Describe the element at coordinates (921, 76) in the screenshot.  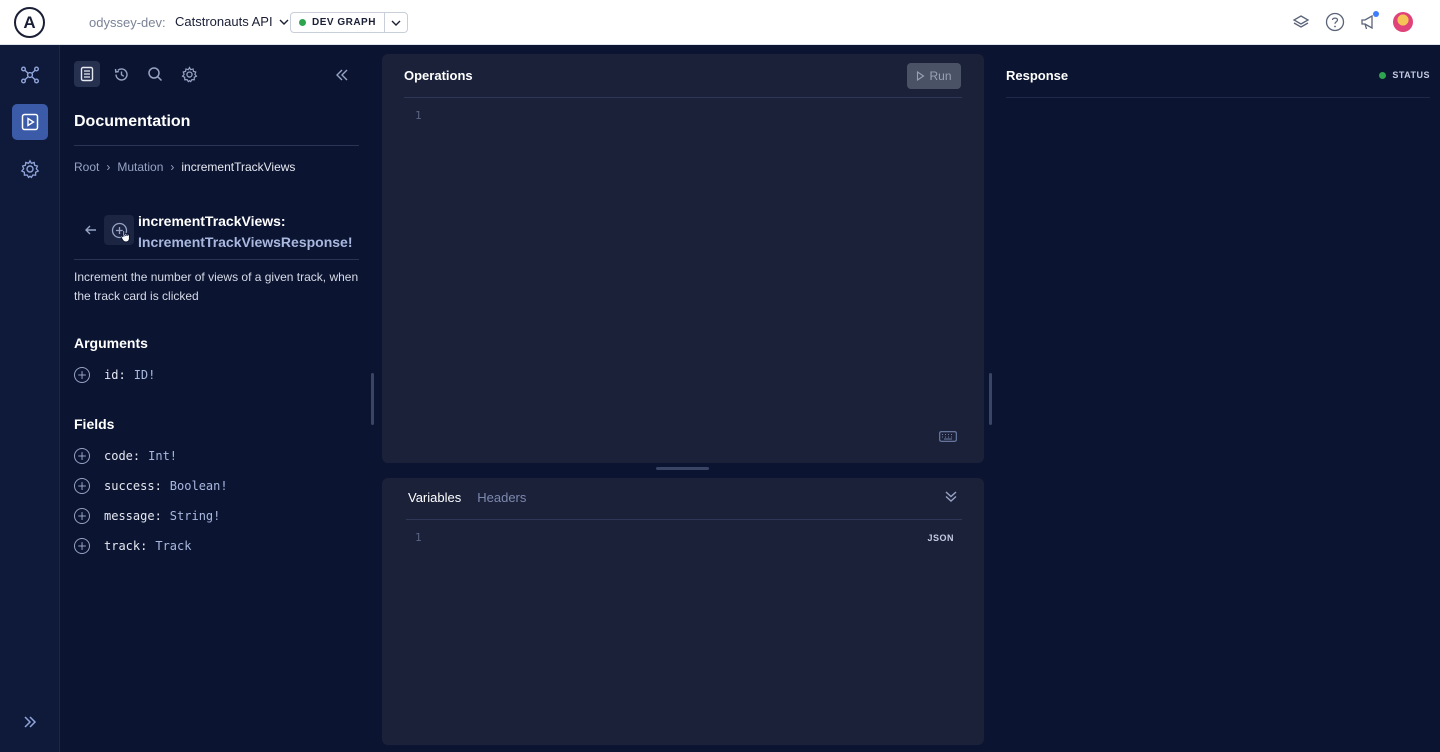
I see `play-icon` at that location.